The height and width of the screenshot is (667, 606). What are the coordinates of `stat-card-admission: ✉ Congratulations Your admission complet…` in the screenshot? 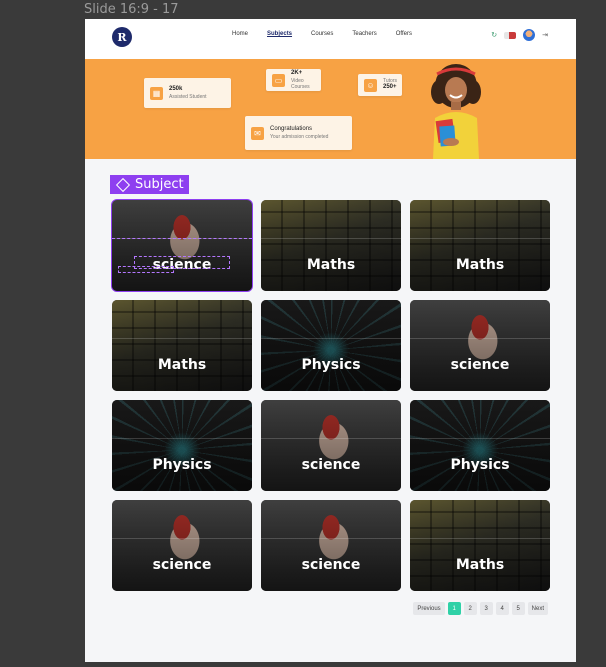 It's located at (298, 133).